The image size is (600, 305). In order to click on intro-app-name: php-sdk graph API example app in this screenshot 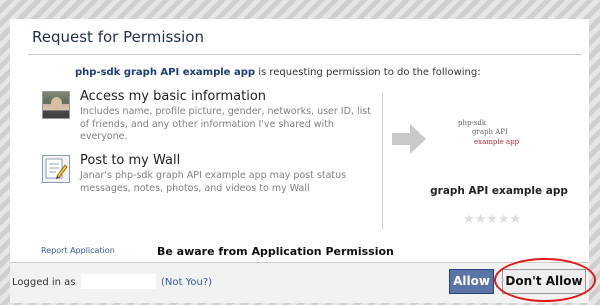, I will do `click(165, 72)`.